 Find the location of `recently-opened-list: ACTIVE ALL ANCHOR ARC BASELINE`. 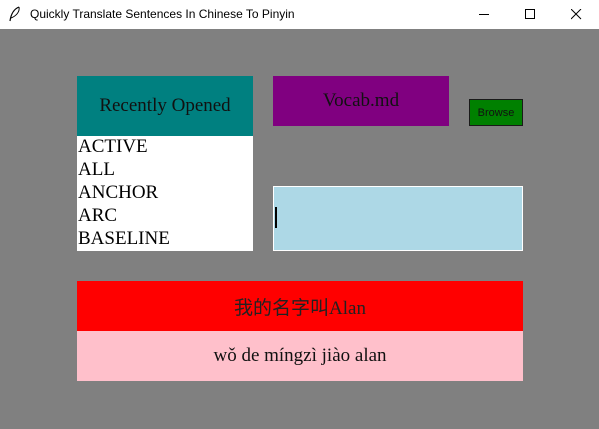

recently-opened-list: ACTIVE ALL ANCHOR ARC BASELINE is located at coordinates (165, 193).